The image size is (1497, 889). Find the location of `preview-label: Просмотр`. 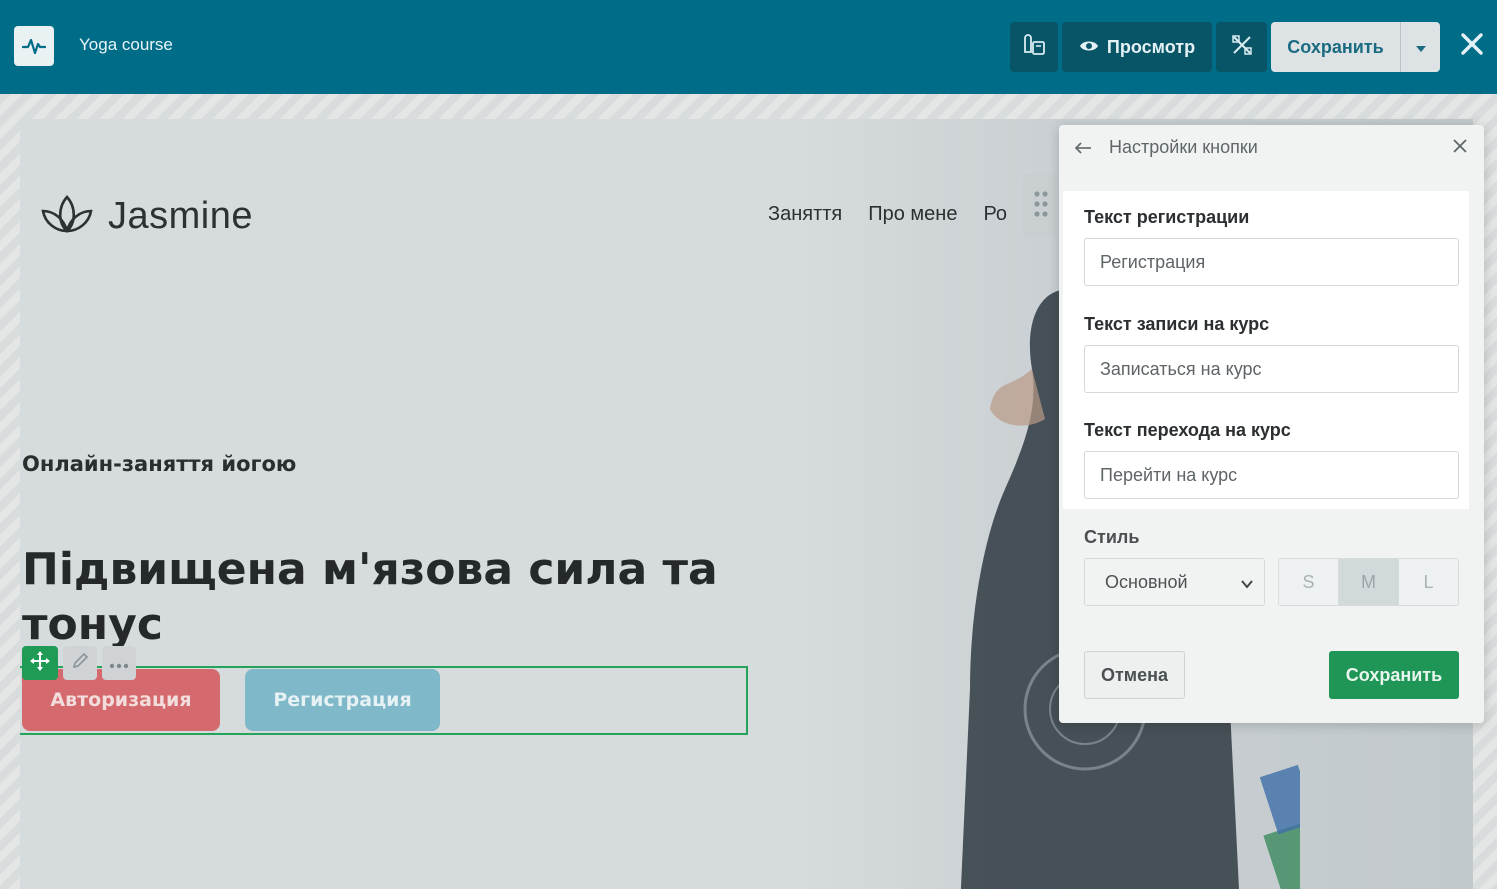

preview-label: Просмотр is located at coordinates (1151, 46).